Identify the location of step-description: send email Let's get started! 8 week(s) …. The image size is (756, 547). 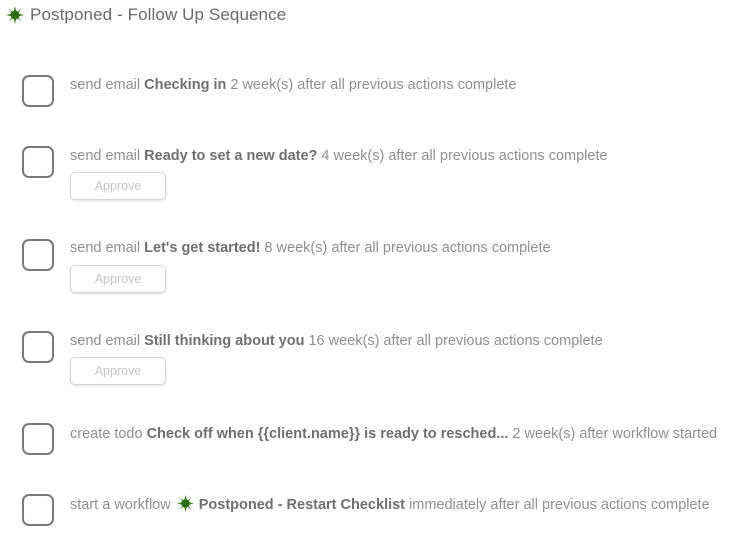
(310, 248).